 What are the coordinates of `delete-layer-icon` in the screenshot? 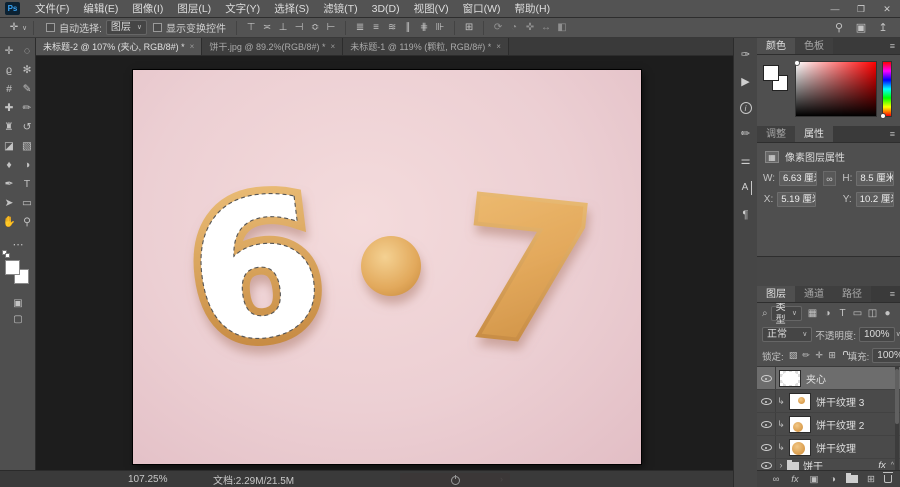 It's located at (888, 477).